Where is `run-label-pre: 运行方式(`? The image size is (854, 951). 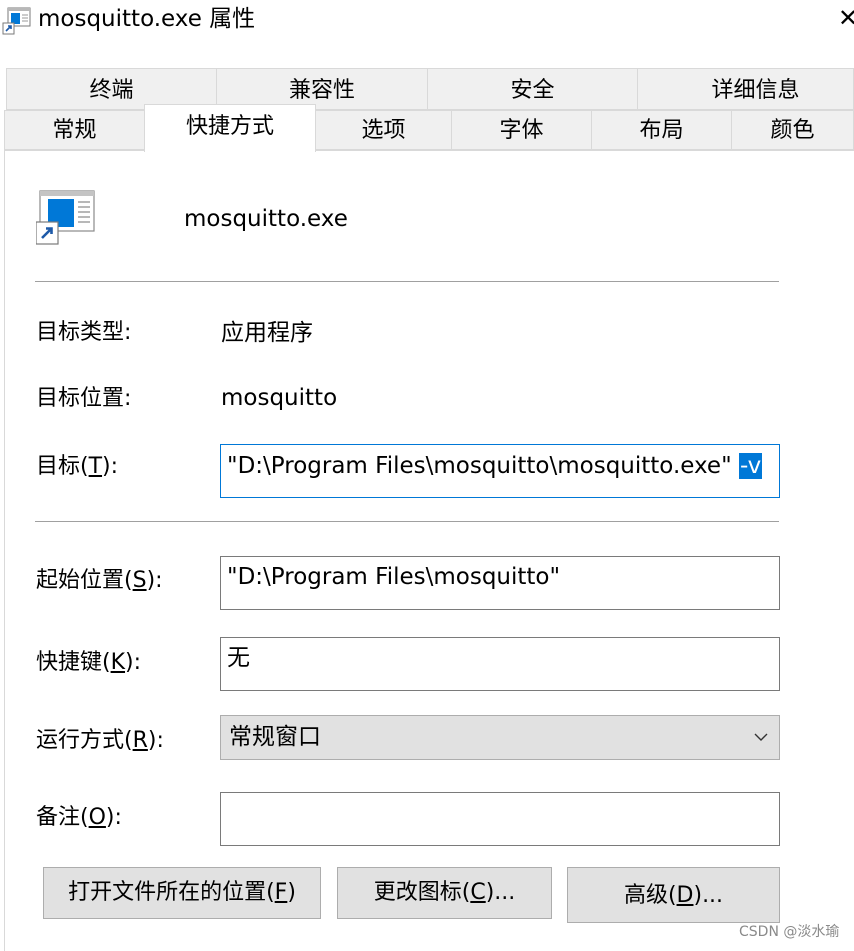
run-label-pre: 运行方式( is located at coordinates (84, 740).